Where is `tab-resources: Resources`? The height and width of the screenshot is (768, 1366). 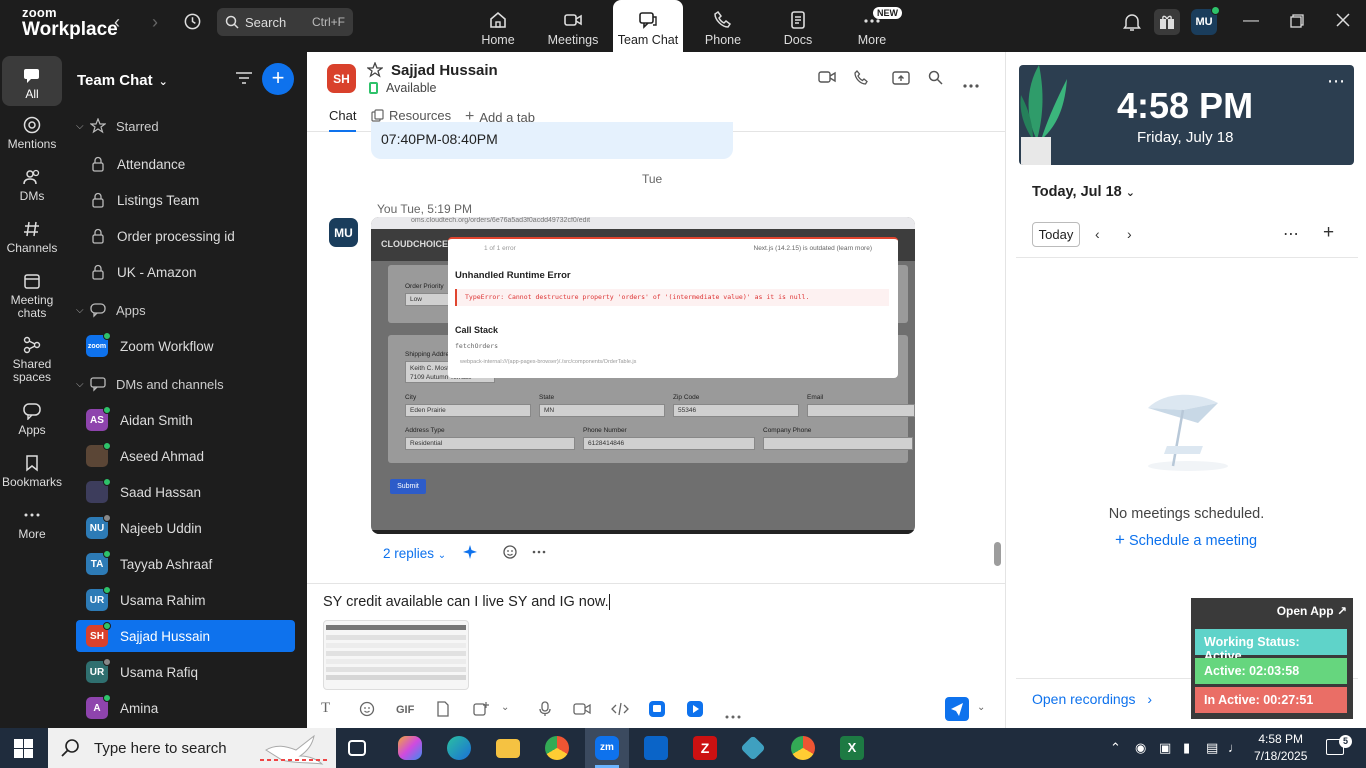
tab-resources: Resources is located at coordinates (411, 115).